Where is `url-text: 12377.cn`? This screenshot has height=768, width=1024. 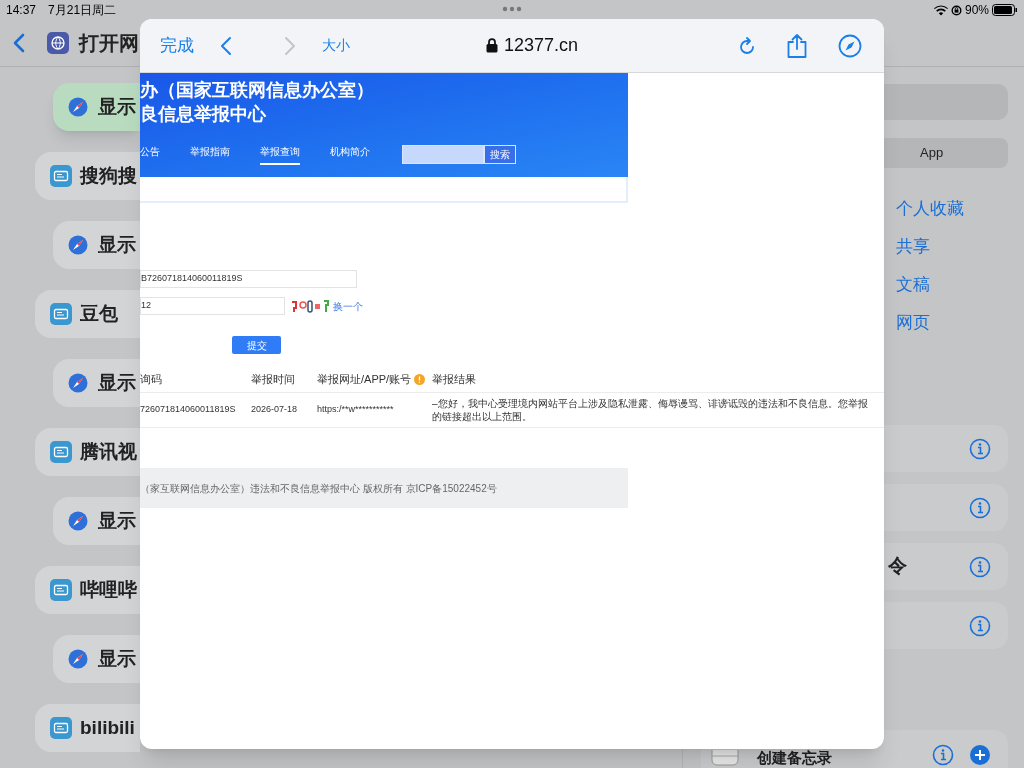 url-text: 12377.cn is located at coordinates (541, 45).